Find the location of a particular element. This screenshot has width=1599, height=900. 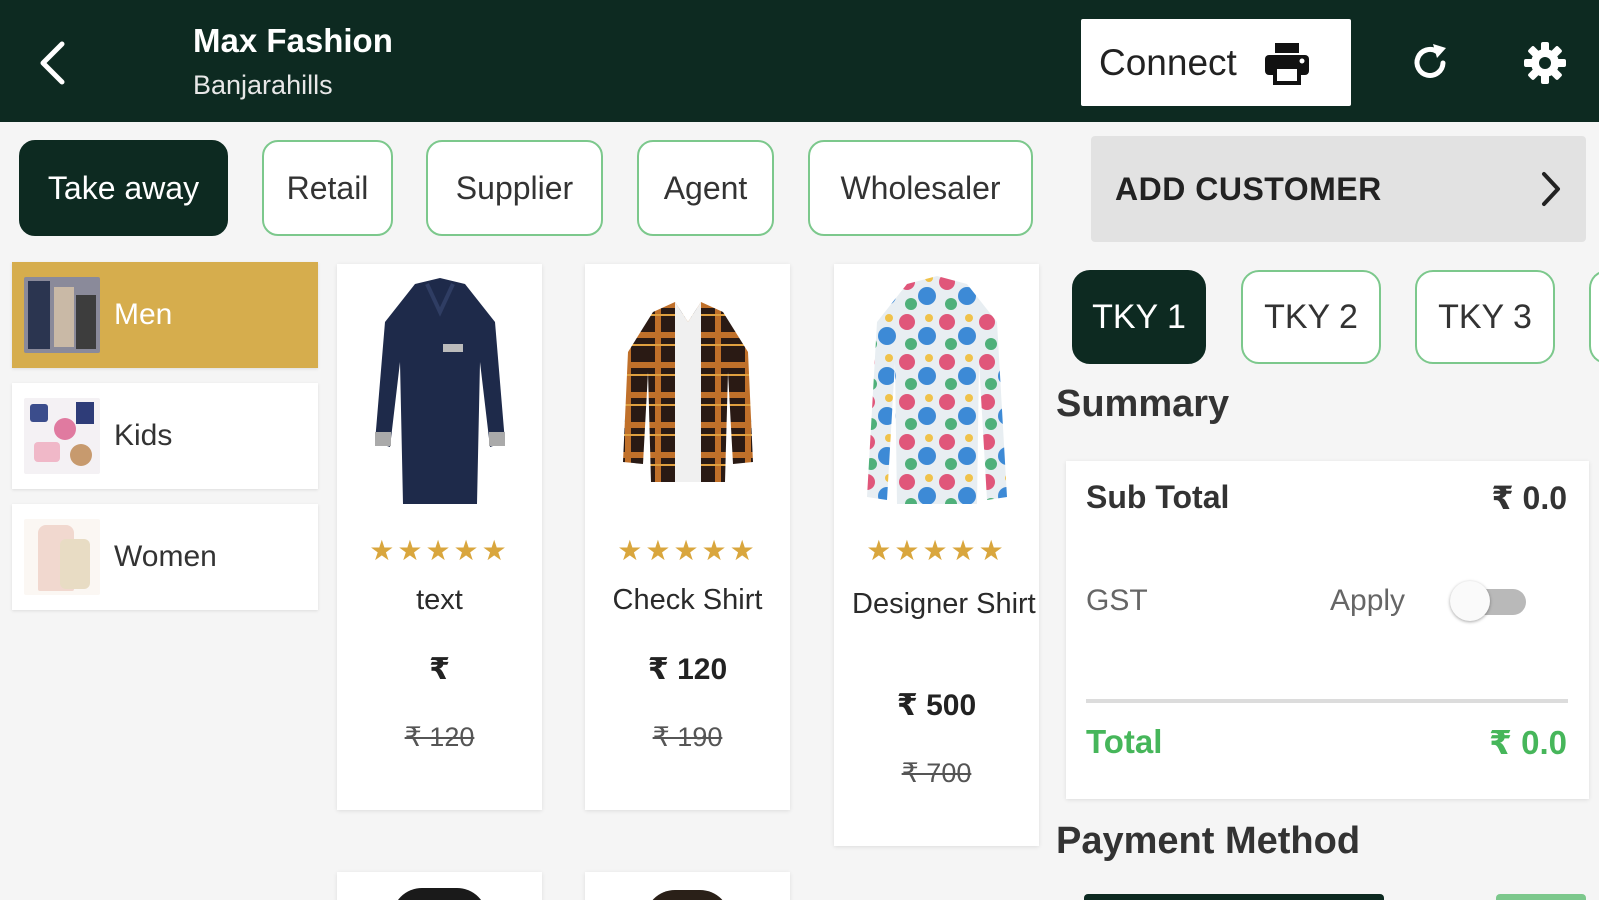

total-label: Total is located at coordinates (1124, 741).